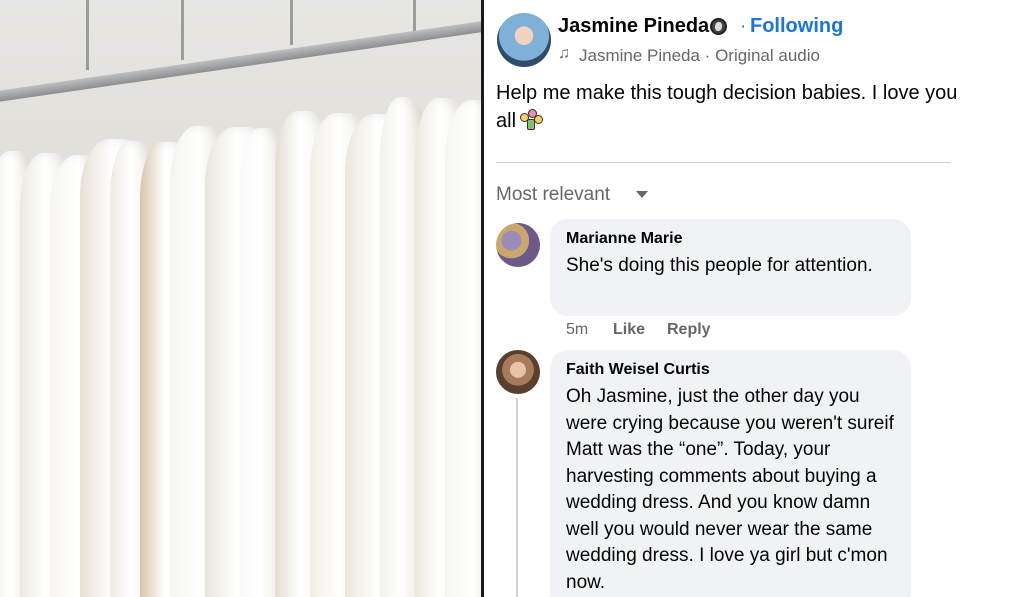  Describe the element at coordinates (689, 330) in the screenshot. I see `reply-button: Reply` at that location.